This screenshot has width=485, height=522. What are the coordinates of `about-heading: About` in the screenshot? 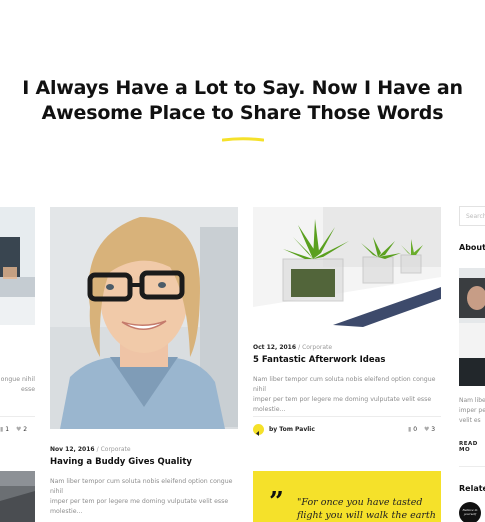 It's located at (472, 247).